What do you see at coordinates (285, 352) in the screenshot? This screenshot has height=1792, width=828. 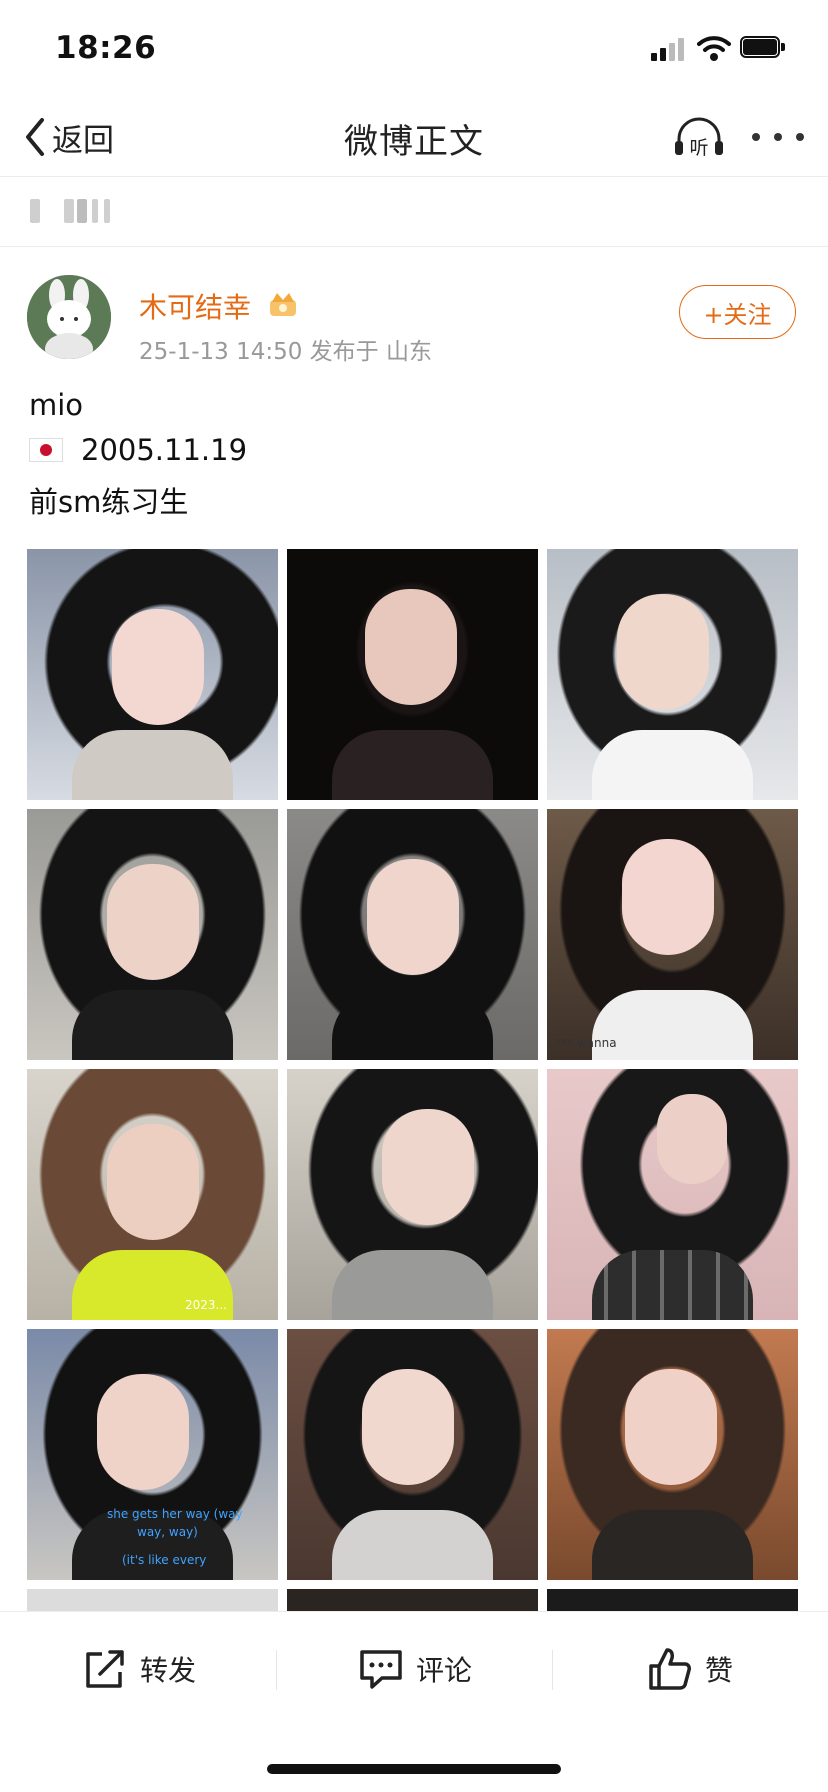 I see `post-timestamp-location: 25-1-13 14:50 发布于 山东` at bounding box center [285, 352].